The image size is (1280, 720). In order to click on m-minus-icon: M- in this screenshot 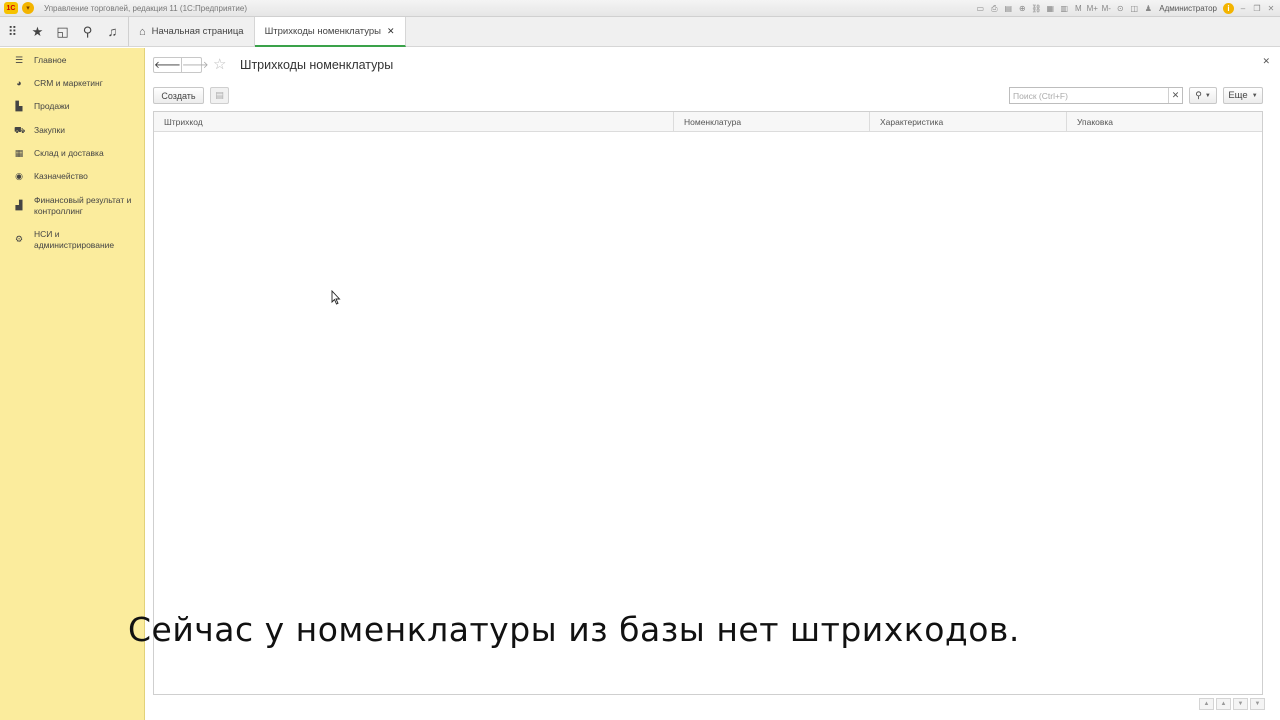, I will do `click(1106, 9)`.